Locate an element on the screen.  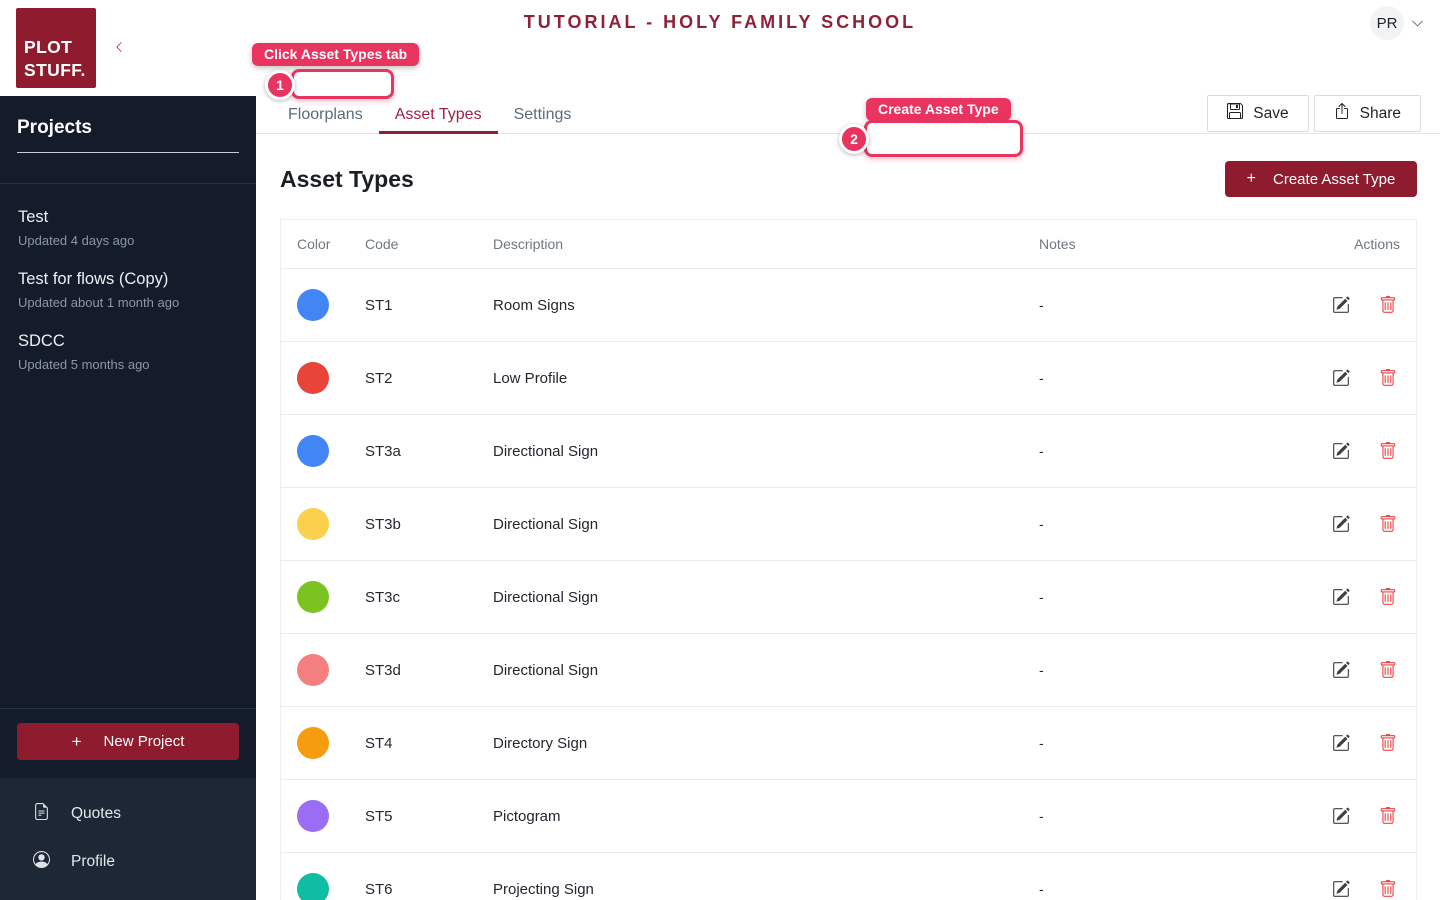
column-description: Description is located at coordinates (528, 244).